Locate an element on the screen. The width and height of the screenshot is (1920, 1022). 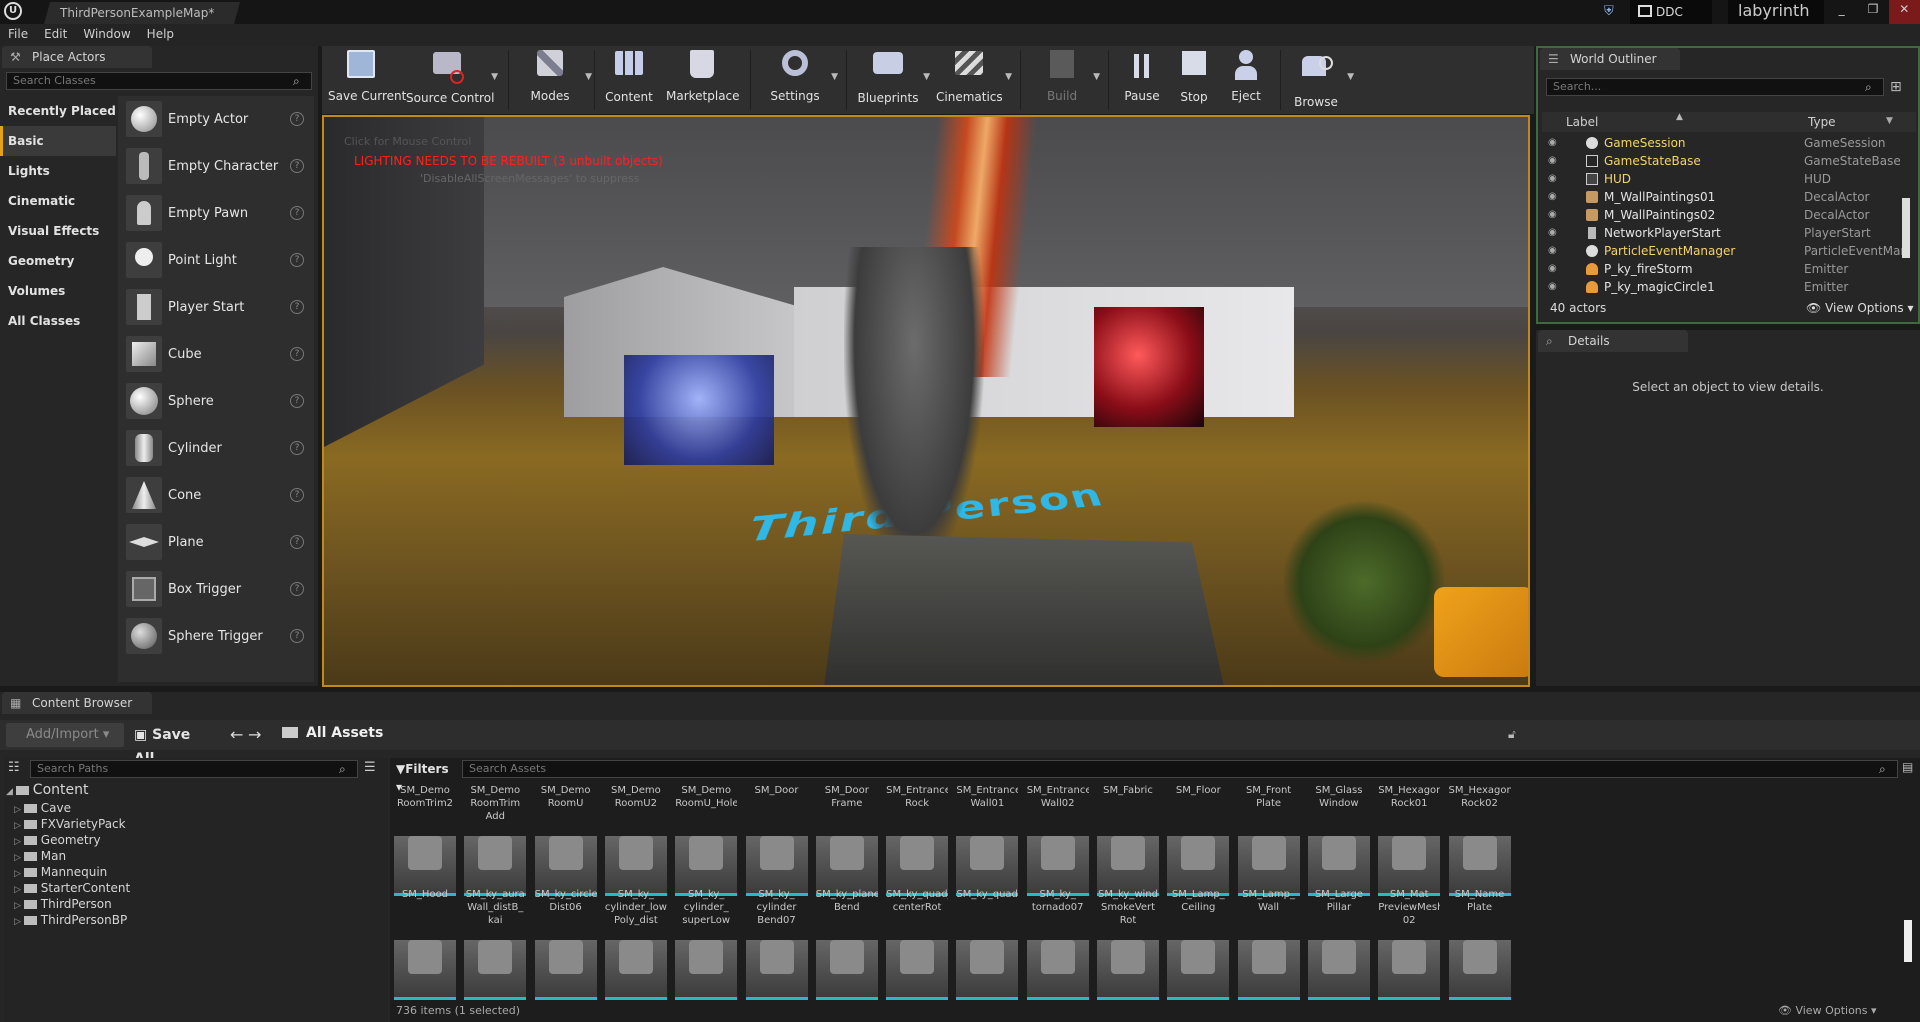
asset-tile: SM_Glass Window is located at coordinates (1338, 840).